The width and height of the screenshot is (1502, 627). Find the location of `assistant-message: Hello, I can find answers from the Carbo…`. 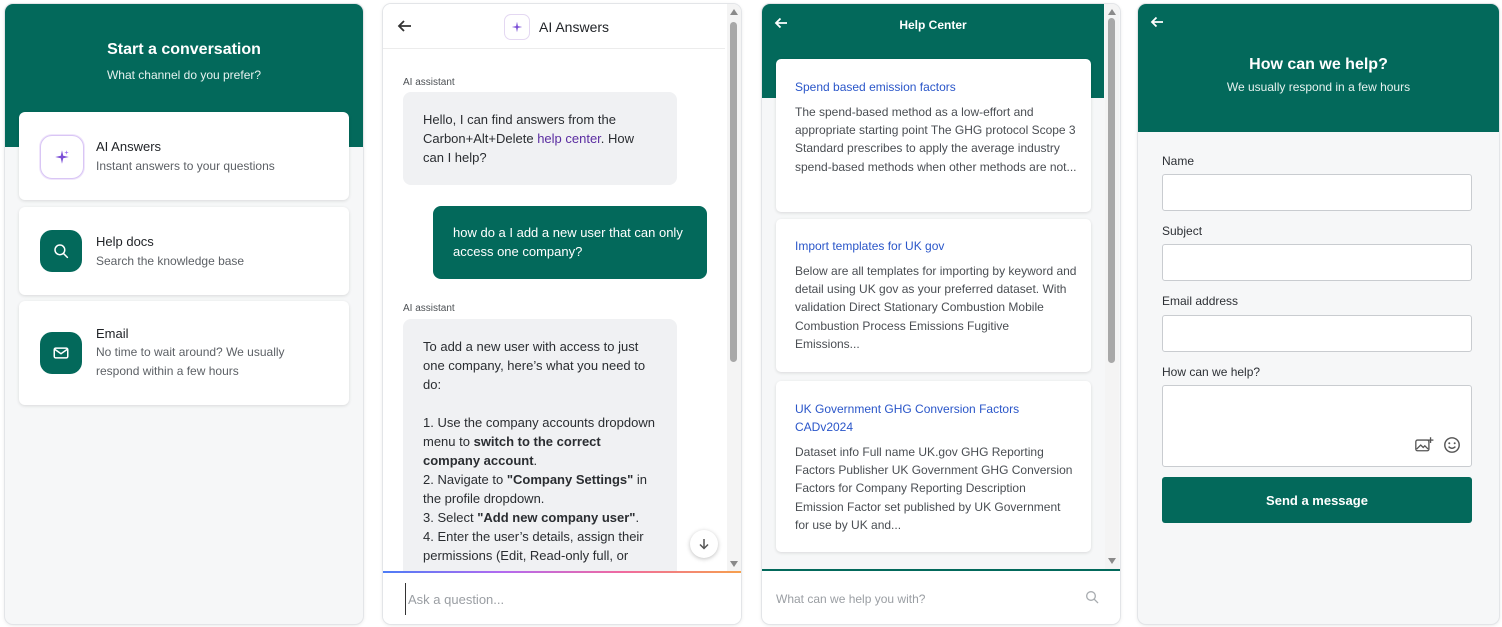

assistant-message: Hello, I can find answers from the Carbo… is located at coordinates (540, 138).